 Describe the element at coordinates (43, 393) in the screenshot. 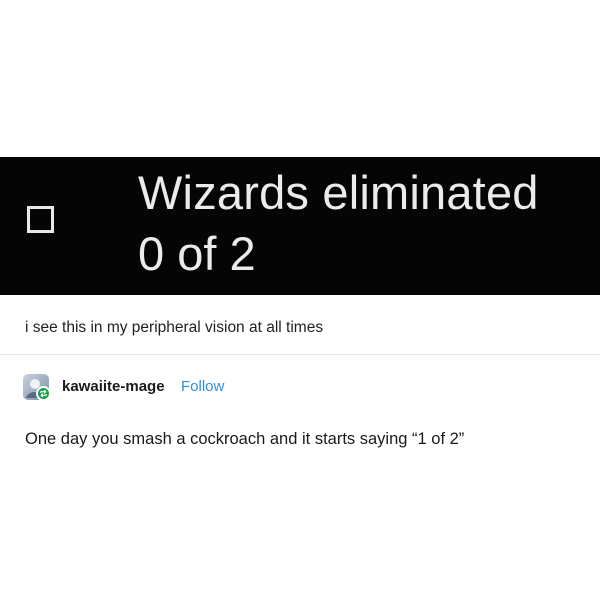

I see `reblog-icon` at that location.